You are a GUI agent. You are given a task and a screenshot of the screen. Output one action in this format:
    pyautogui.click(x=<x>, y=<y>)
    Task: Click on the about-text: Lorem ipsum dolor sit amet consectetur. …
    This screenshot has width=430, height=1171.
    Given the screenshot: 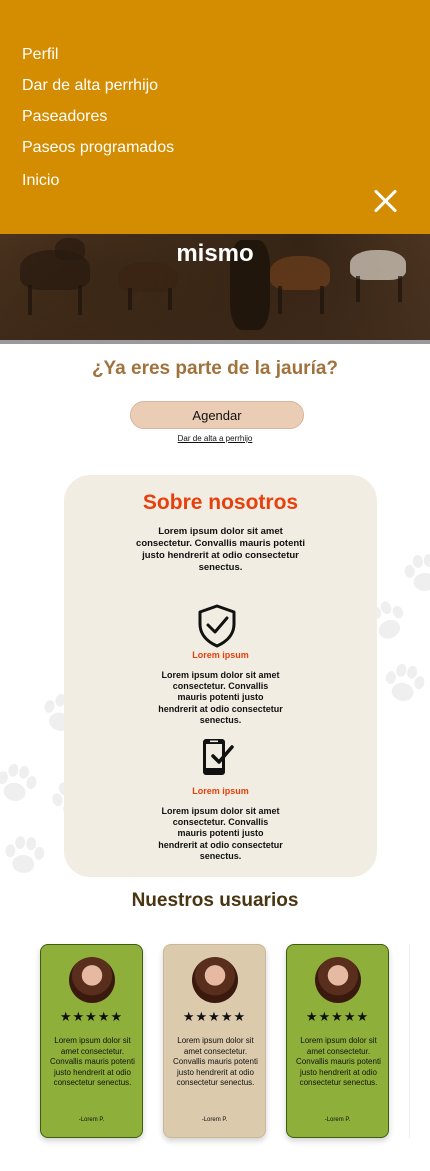 What is the action you would take?
    pyautogui.click(x=220, y=549)
    